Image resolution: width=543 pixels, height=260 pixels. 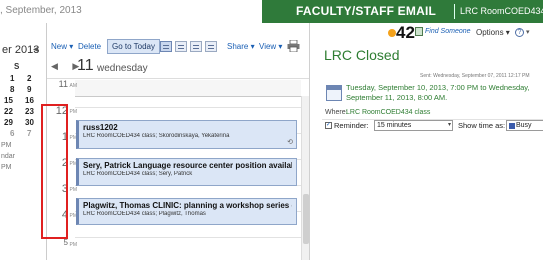 What do you see at coordinates (512, 126) in the screenshot?
I see `busy-color-swatch` at bounding box center [512, 126].